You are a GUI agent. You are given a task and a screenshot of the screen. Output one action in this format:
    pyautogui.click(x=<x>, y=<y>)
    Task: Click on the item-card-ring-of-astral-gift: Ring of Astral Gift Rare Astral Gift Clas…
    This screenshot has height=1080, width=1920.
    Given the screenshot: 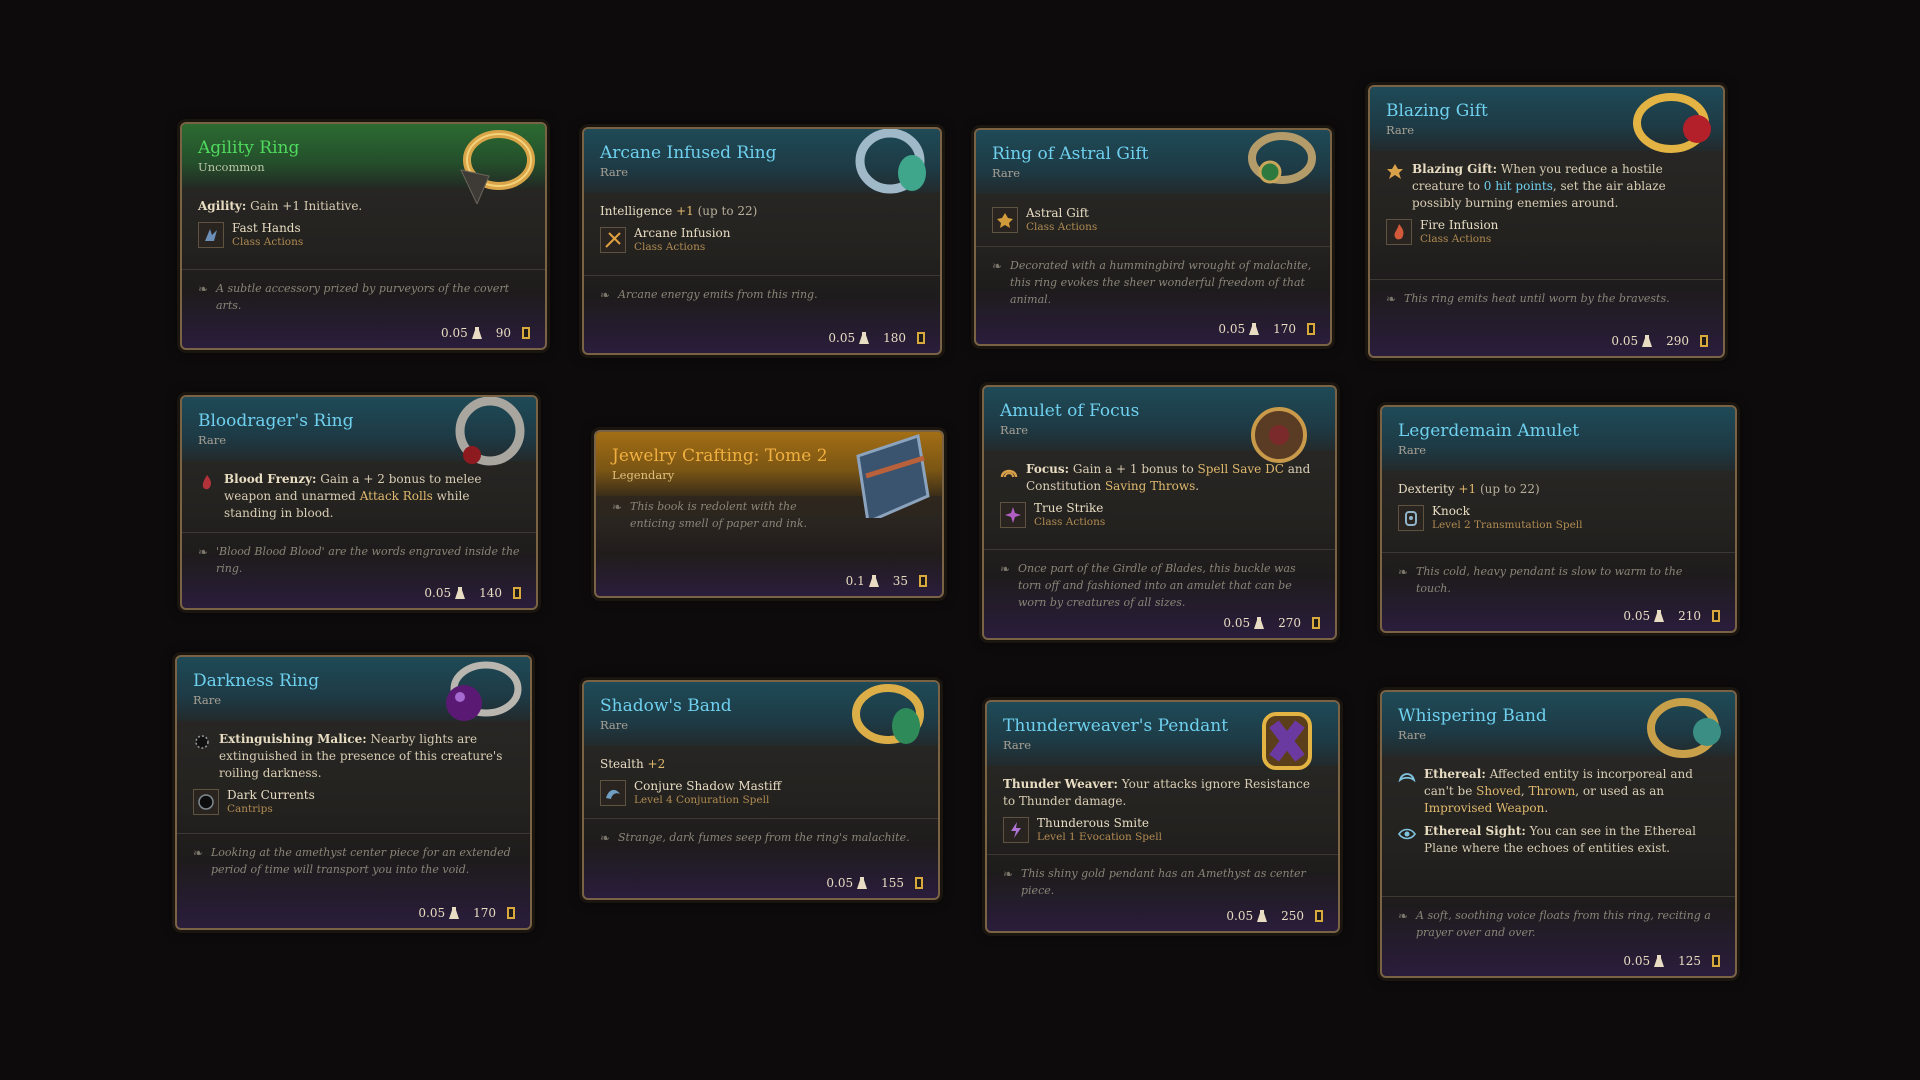 What is the action you would take?
    pyautogui.click(x=1153, y=237)
    